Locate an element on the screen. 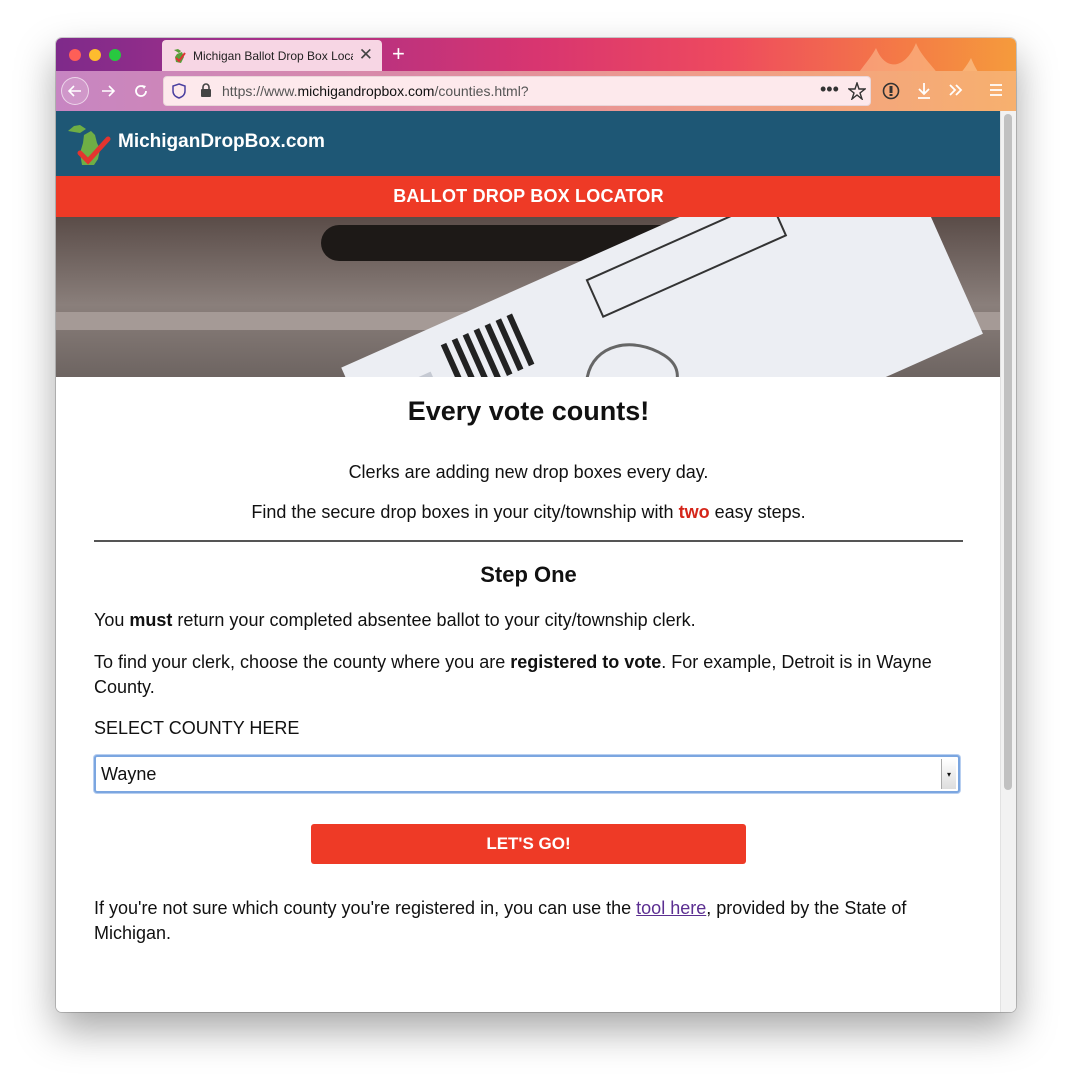  back-arrow-icon is located at coordinates (74, 91).